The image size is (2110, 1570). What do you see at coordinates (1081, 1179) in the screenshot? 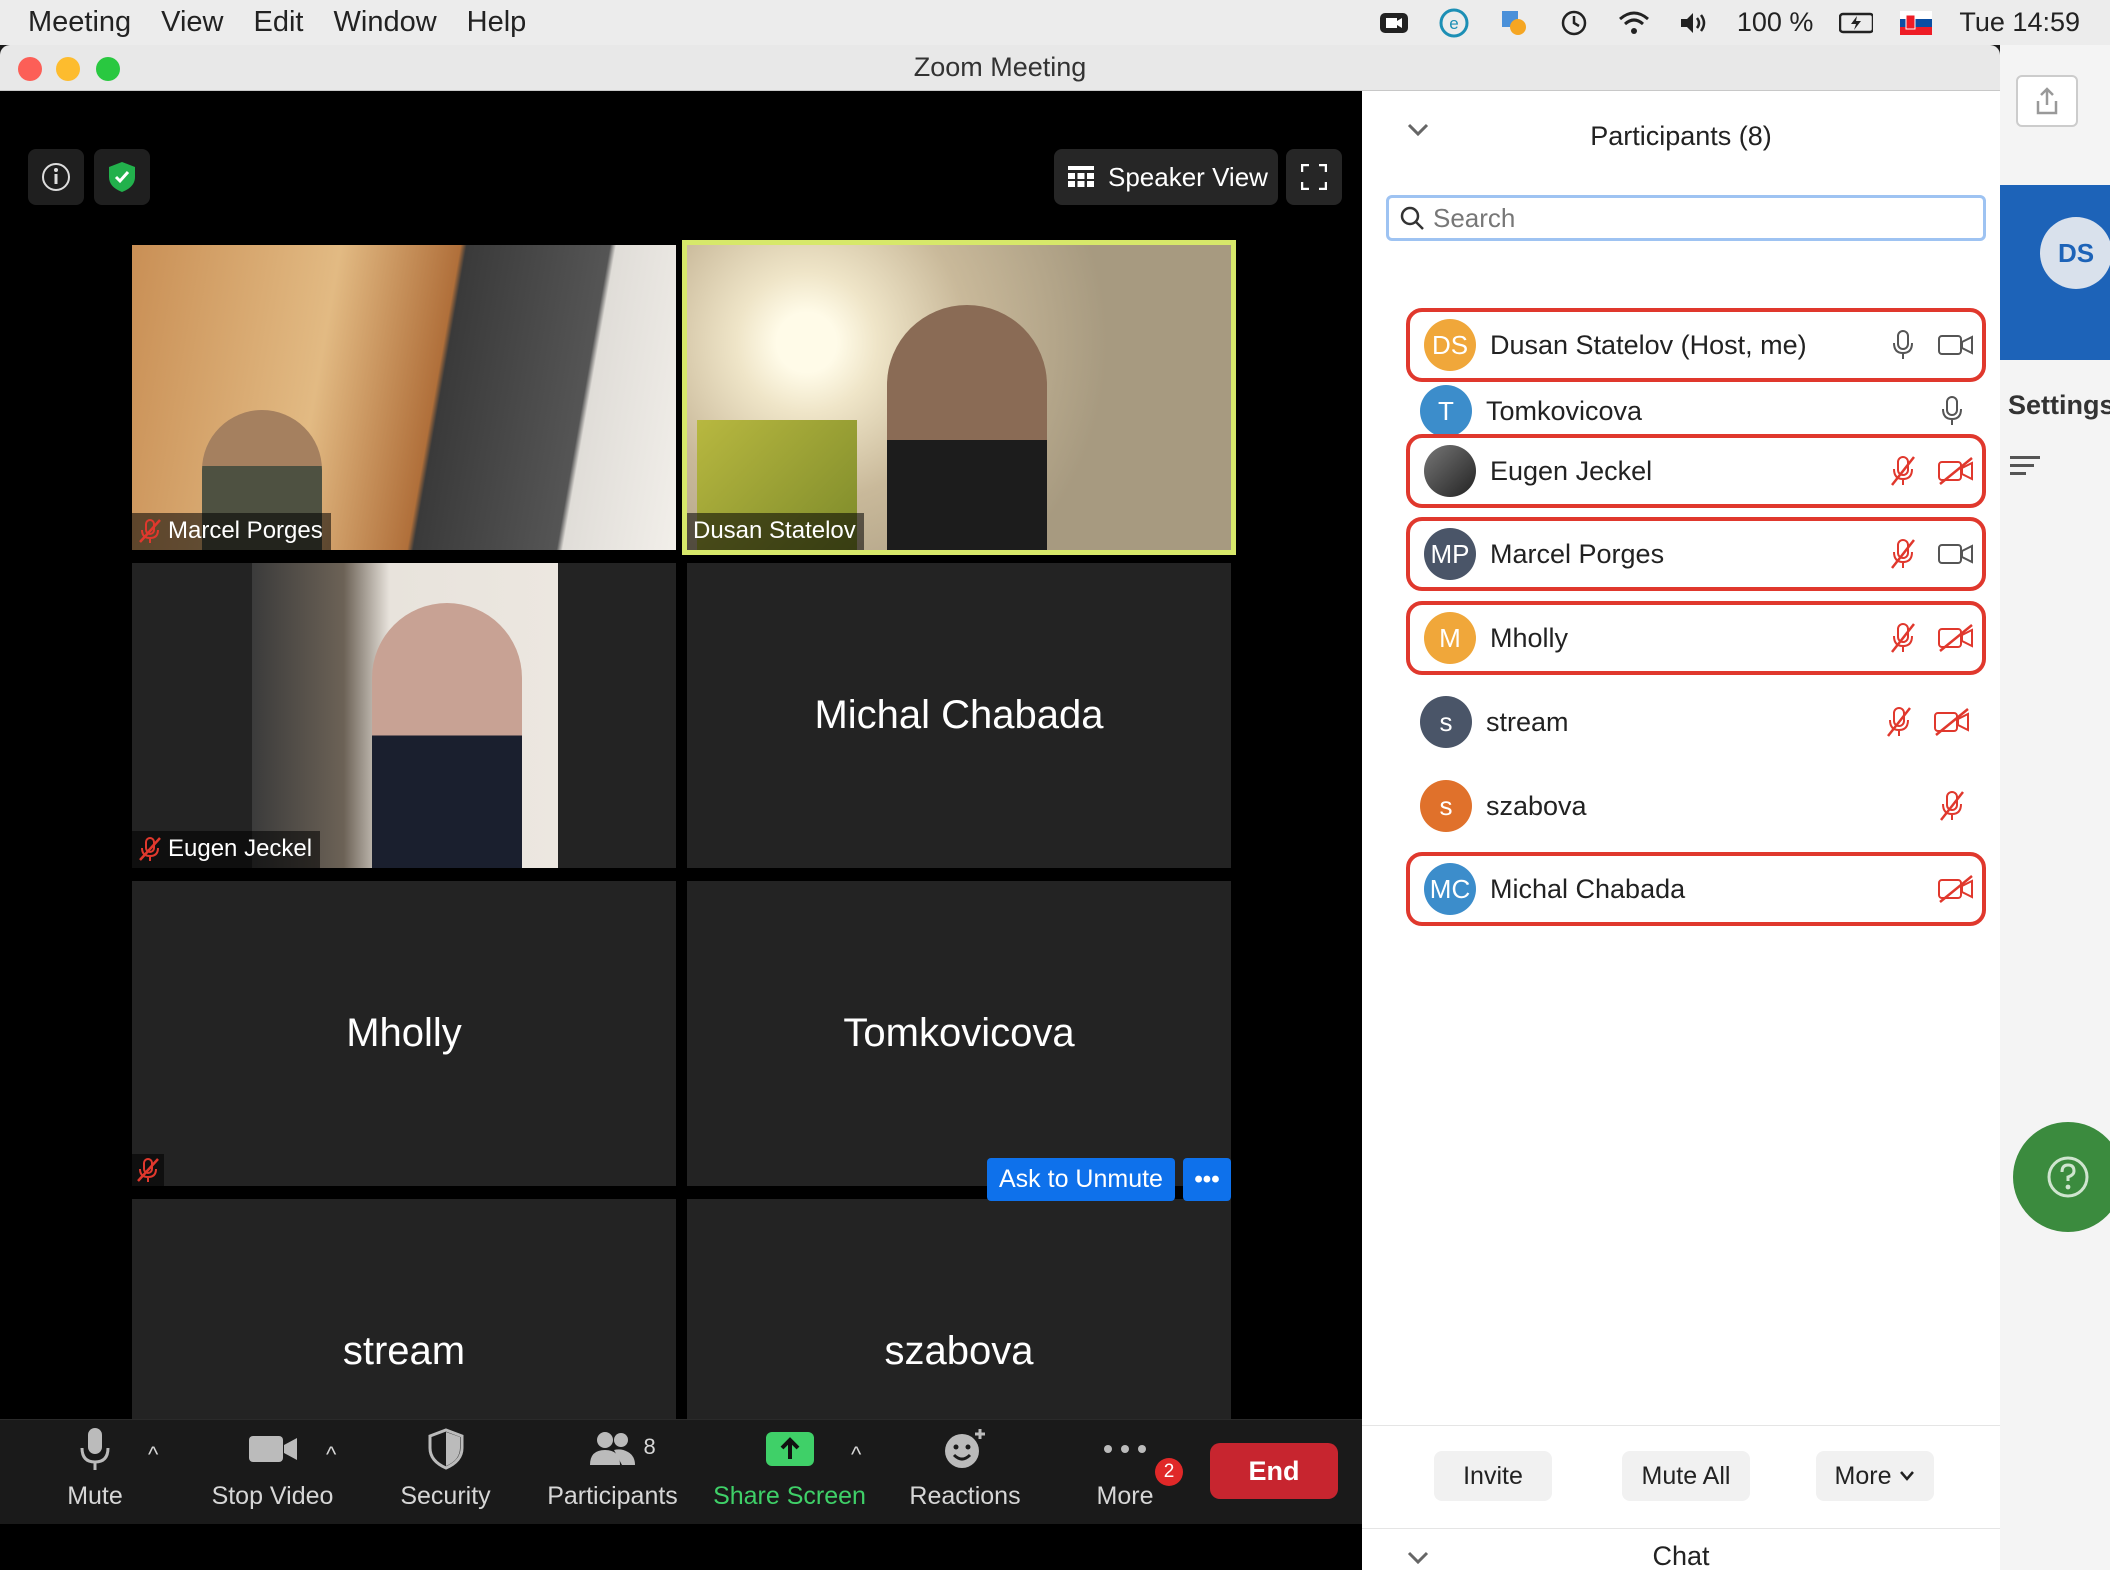
I see `ask-to-unmute-button: Ask to Unmute` at bounding box center [1081, 1179].